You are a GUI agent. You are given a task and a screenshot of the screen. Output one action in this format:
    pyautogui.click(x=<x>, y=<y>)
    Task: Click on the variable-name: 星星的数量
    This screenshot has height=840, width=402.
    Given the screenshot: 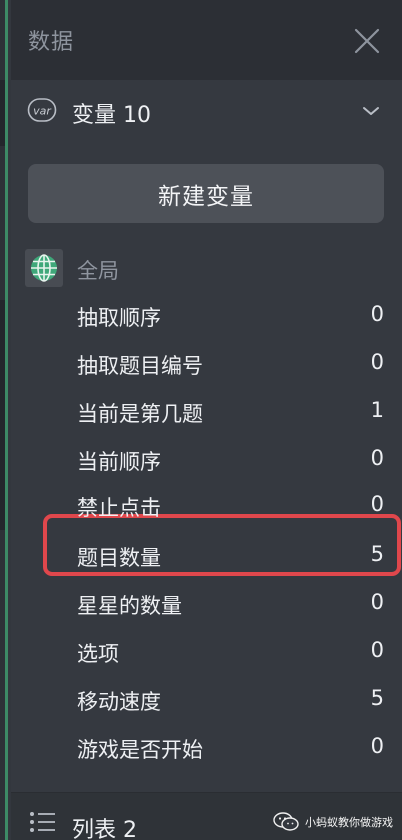 What is the action you would take?
    pyautogui.click(x=129, y=606)
    